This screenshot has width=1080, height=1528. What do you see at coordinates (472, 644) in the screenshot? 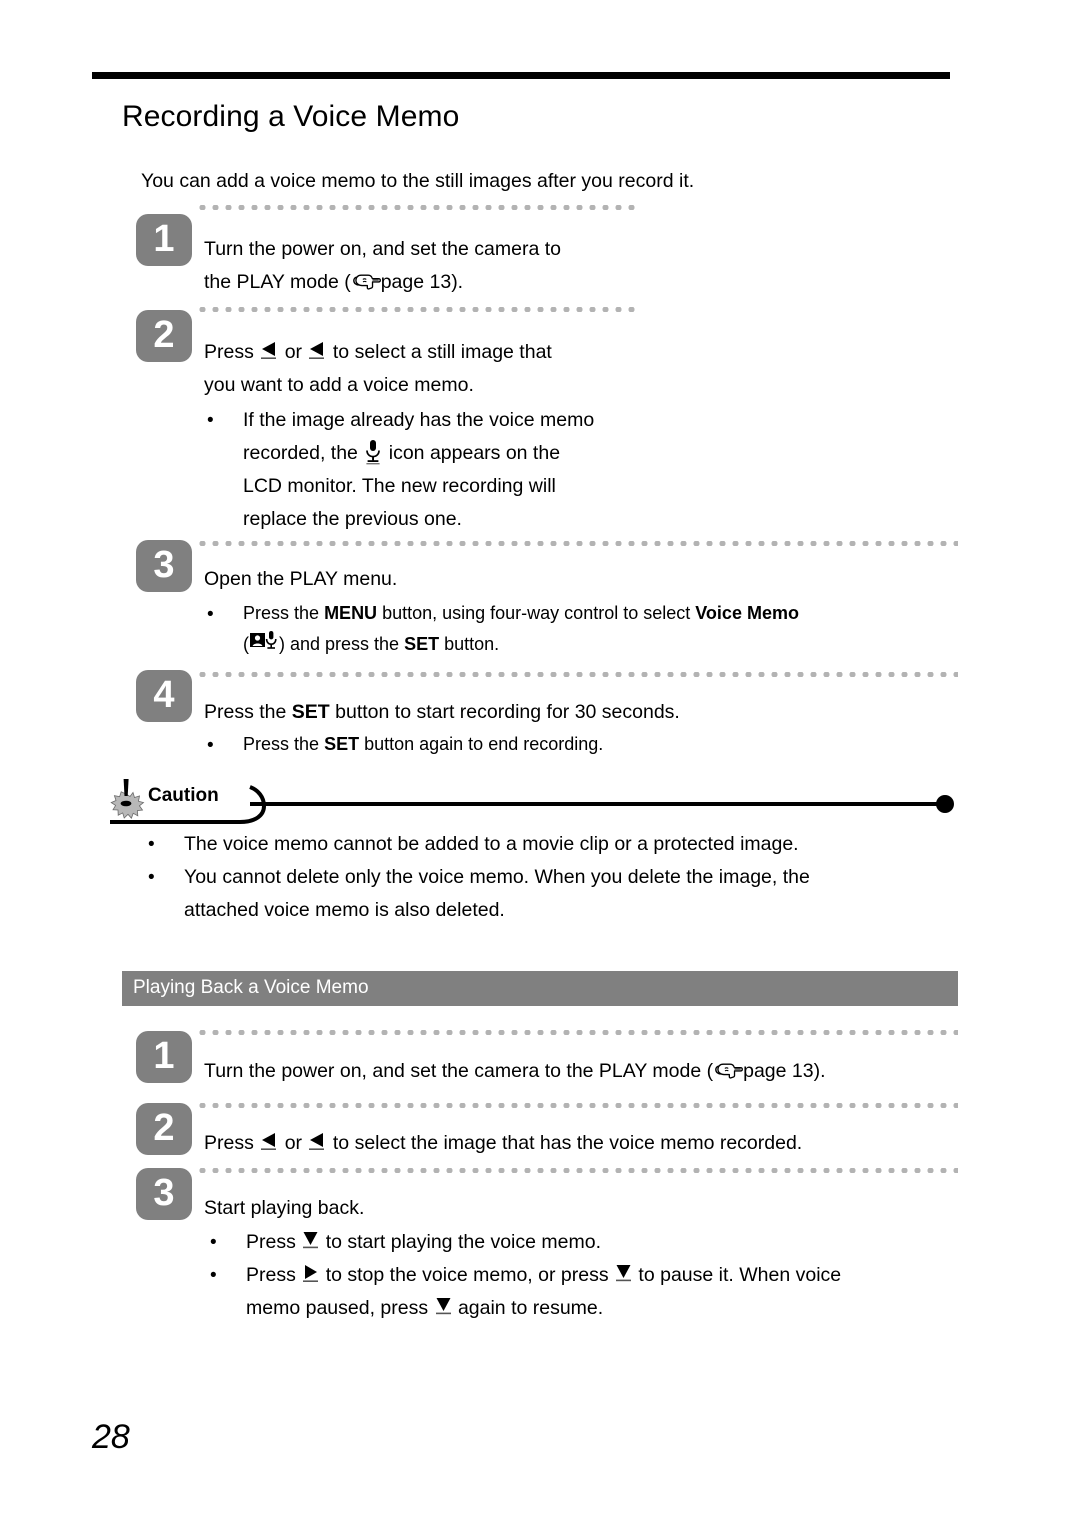
I see `step-3-bullet-2-post: button.` at bounding box center [472, 644].